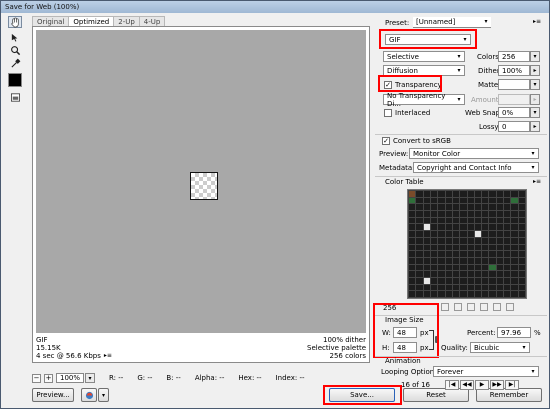  Describe the element at coordinates (484, 307) in the screenshot. I see `new-color-icon` at that location.